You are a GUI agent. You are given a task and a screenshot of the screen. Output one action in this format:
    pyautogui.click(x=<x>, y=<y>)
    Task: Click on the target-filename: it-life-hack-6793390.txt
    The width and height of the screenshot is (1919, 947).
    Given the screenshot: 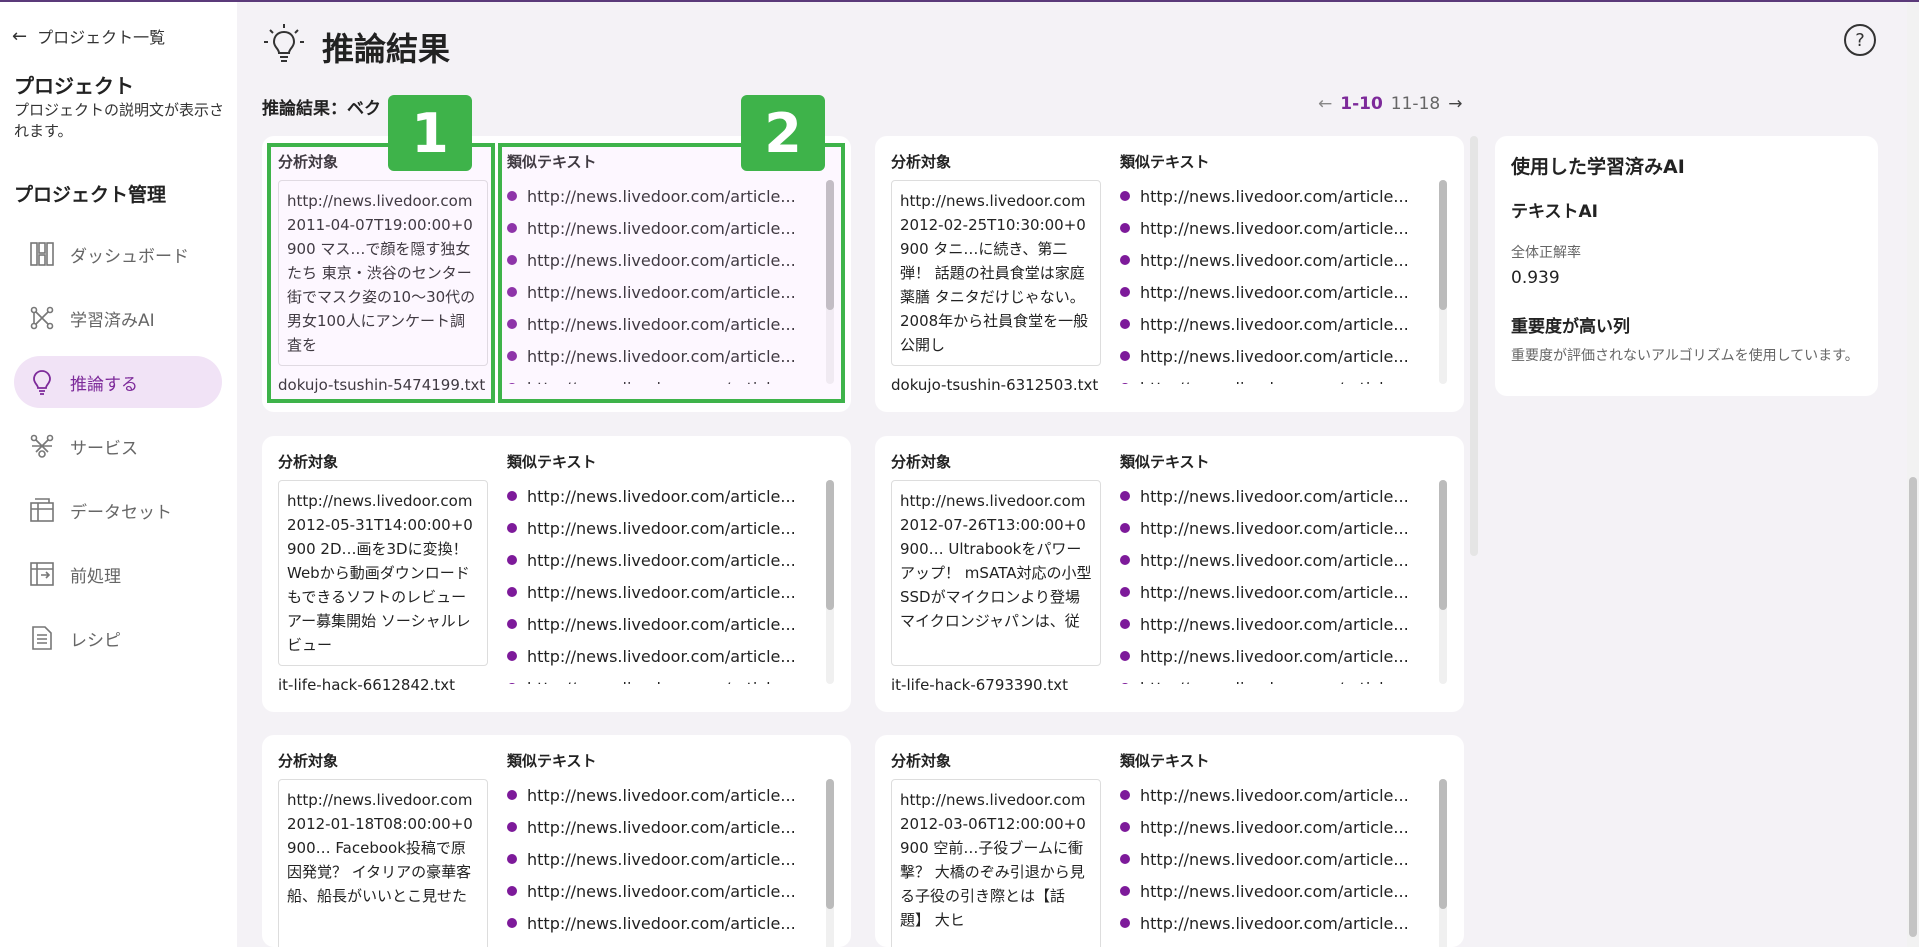 What is the action you would take?
    pyautogui.click(x=979, y=685)
    